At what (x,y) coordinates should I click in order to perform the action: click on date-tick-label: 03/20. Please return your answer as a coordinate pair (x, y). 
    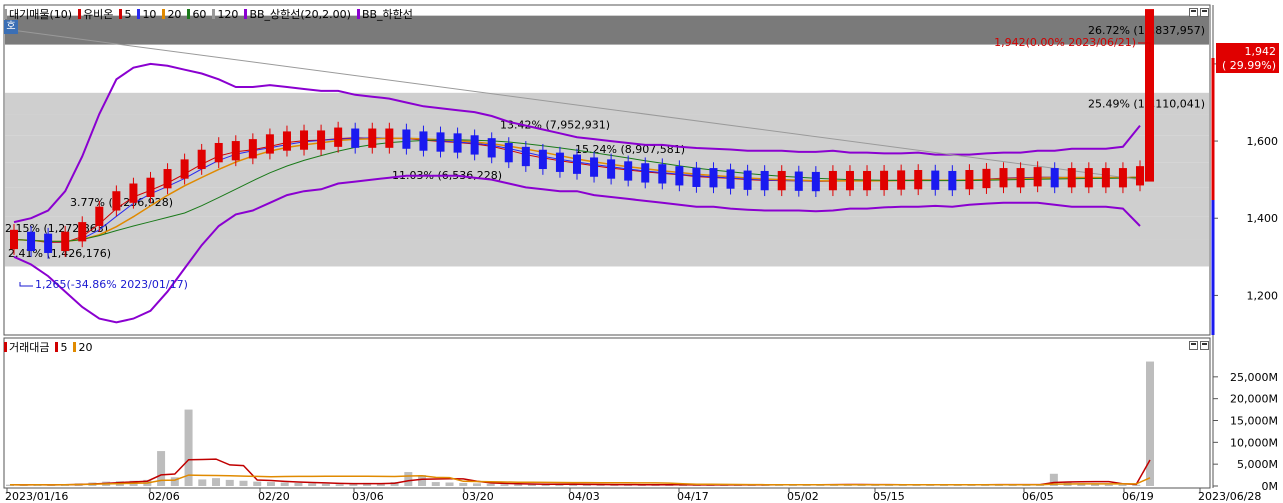
    Looking at the image, I should click on (478, 496).